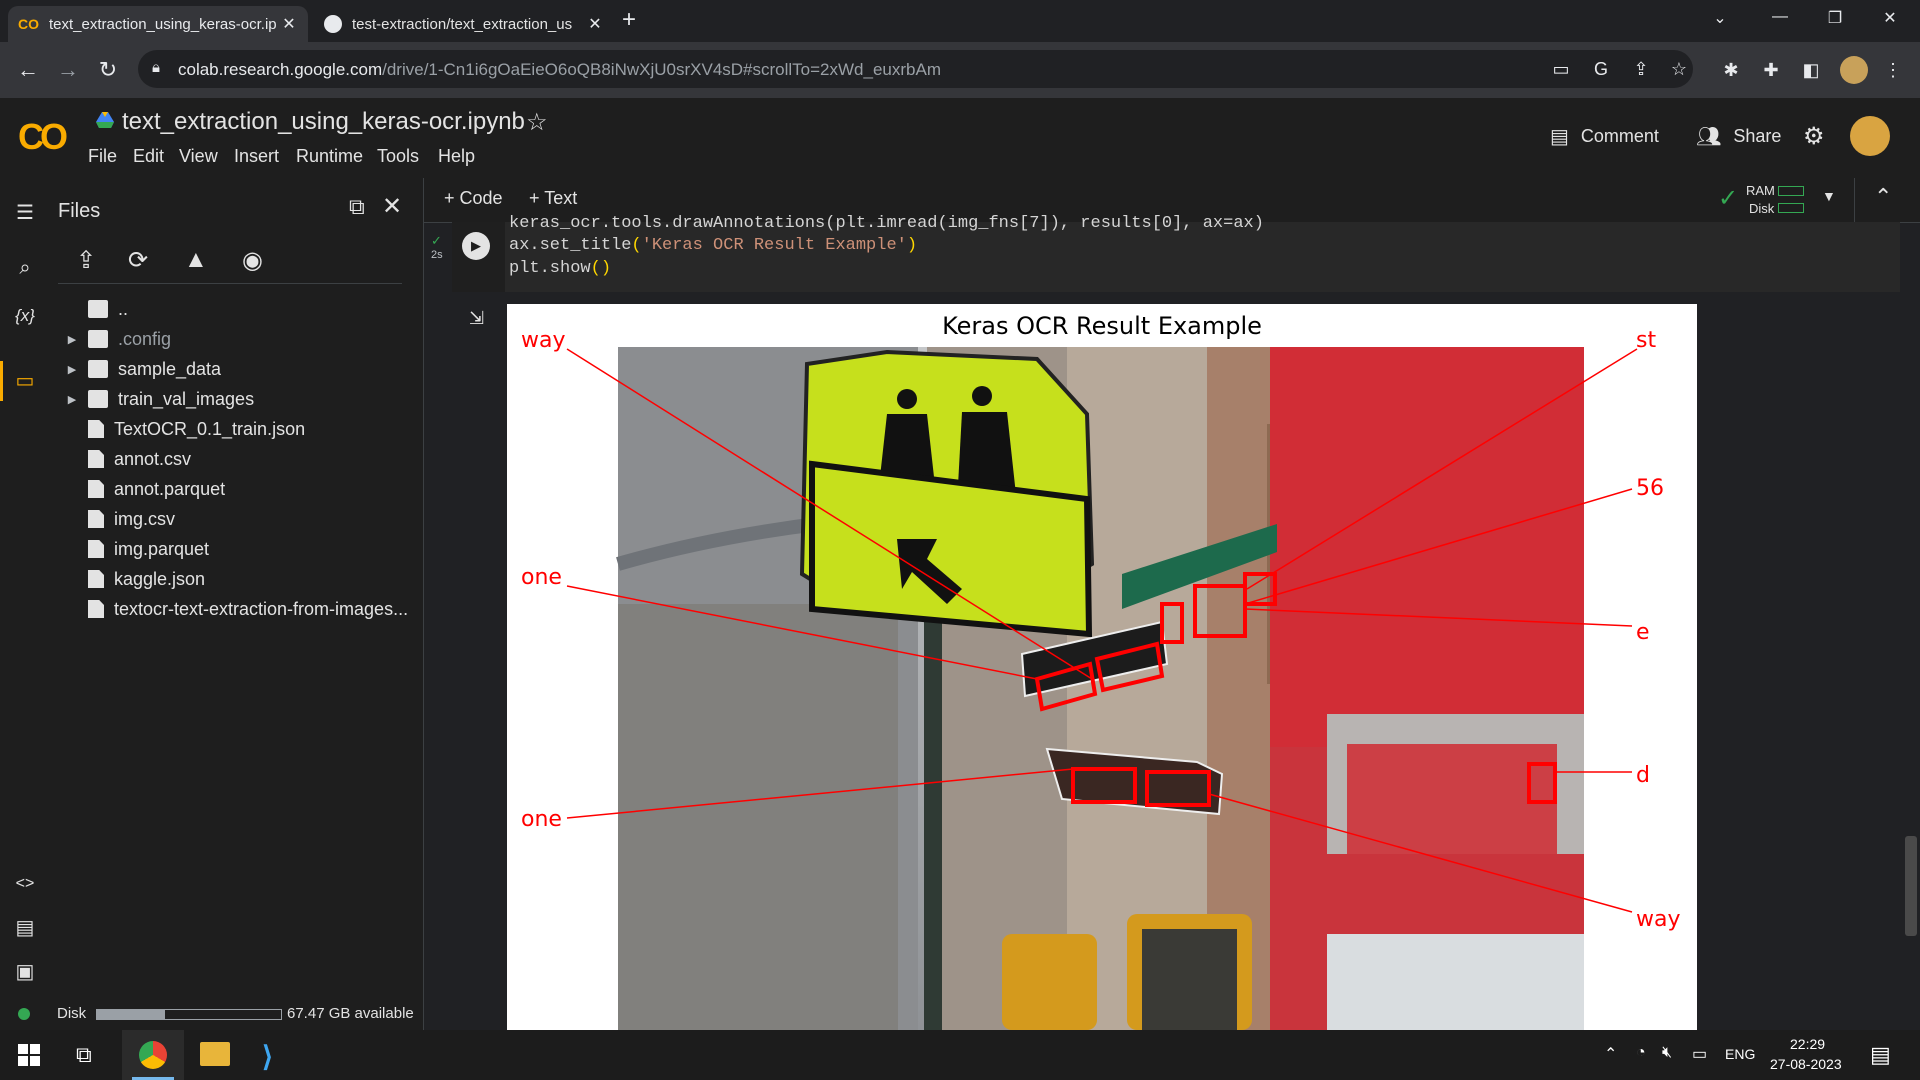  Describe the element at coordinates (113, 339) in the screenshot. I see `file-item-config: ▶ .config` at that location.